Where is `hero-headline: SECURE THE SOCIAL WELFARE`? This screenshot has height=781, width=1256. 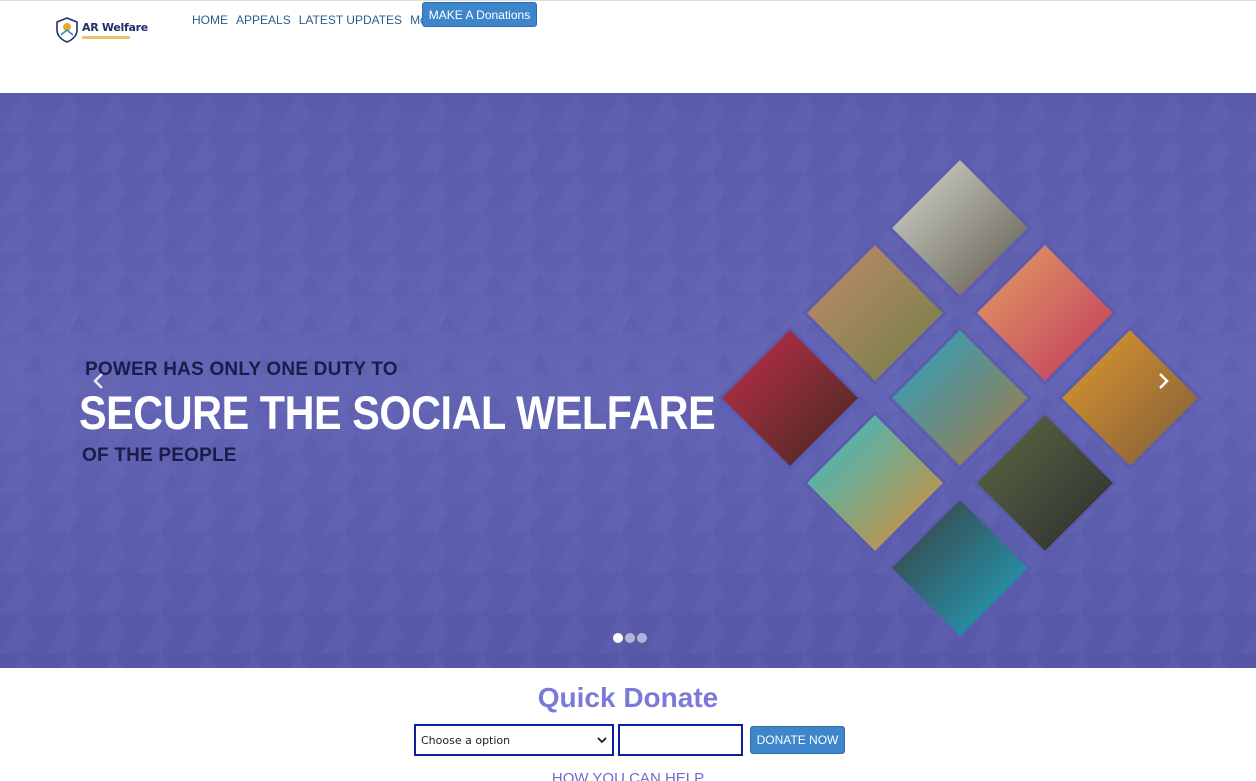
hero-headline: SECURE THE SOCIAL WELFARE is located at coordinates (397, 412).